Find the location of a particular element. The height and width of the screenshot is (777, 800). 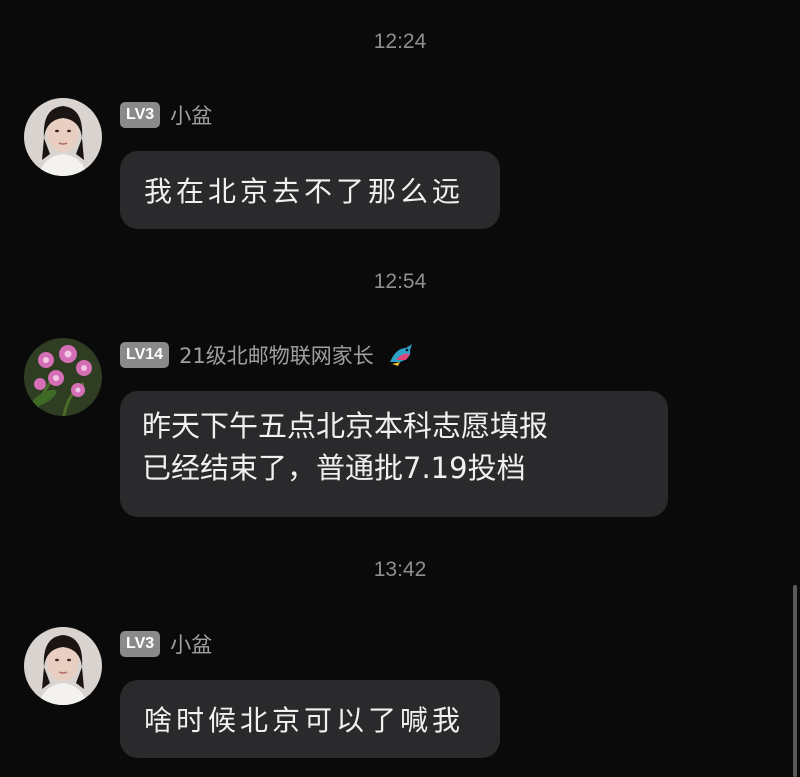

timestamp: 13:42 is located at coordinates (400, 569).